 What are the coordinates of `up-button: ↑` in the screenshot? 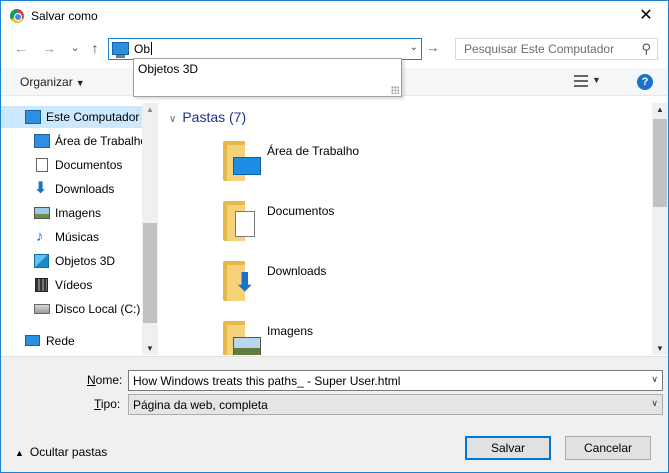 It's located at (95, 48).